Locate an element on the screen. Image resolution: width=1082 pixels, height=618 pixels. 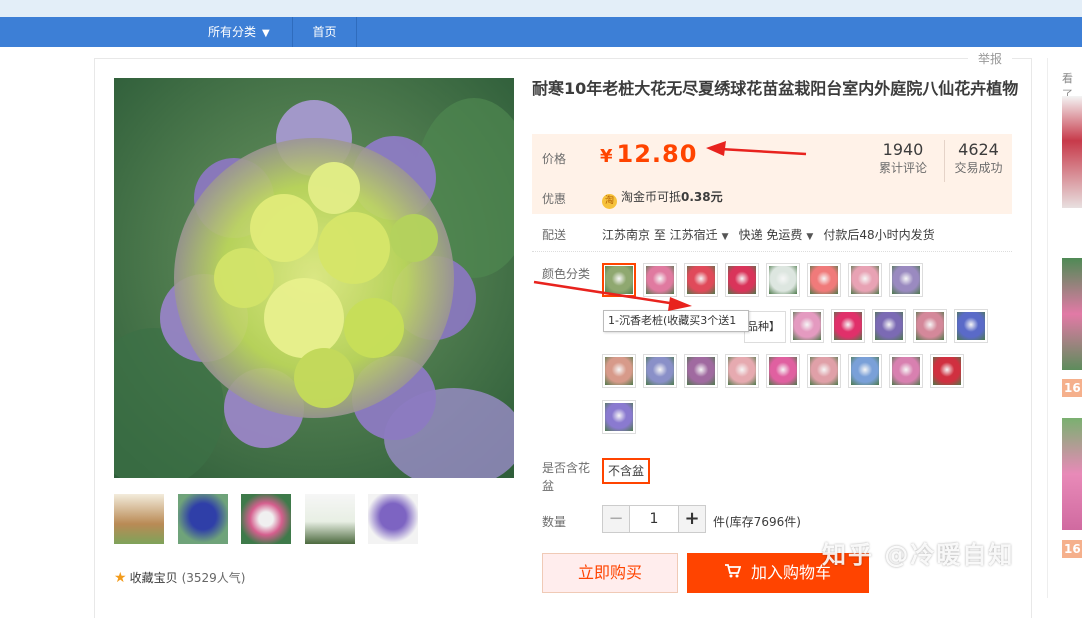
nav-home-link: 首页 is located at coordinates (325, 32).